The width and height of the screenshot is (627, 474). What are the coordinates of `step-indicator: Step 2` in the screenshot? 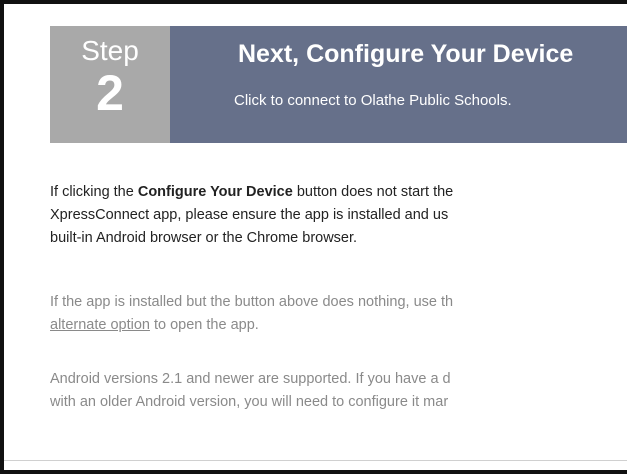 It's located at (110, 84).